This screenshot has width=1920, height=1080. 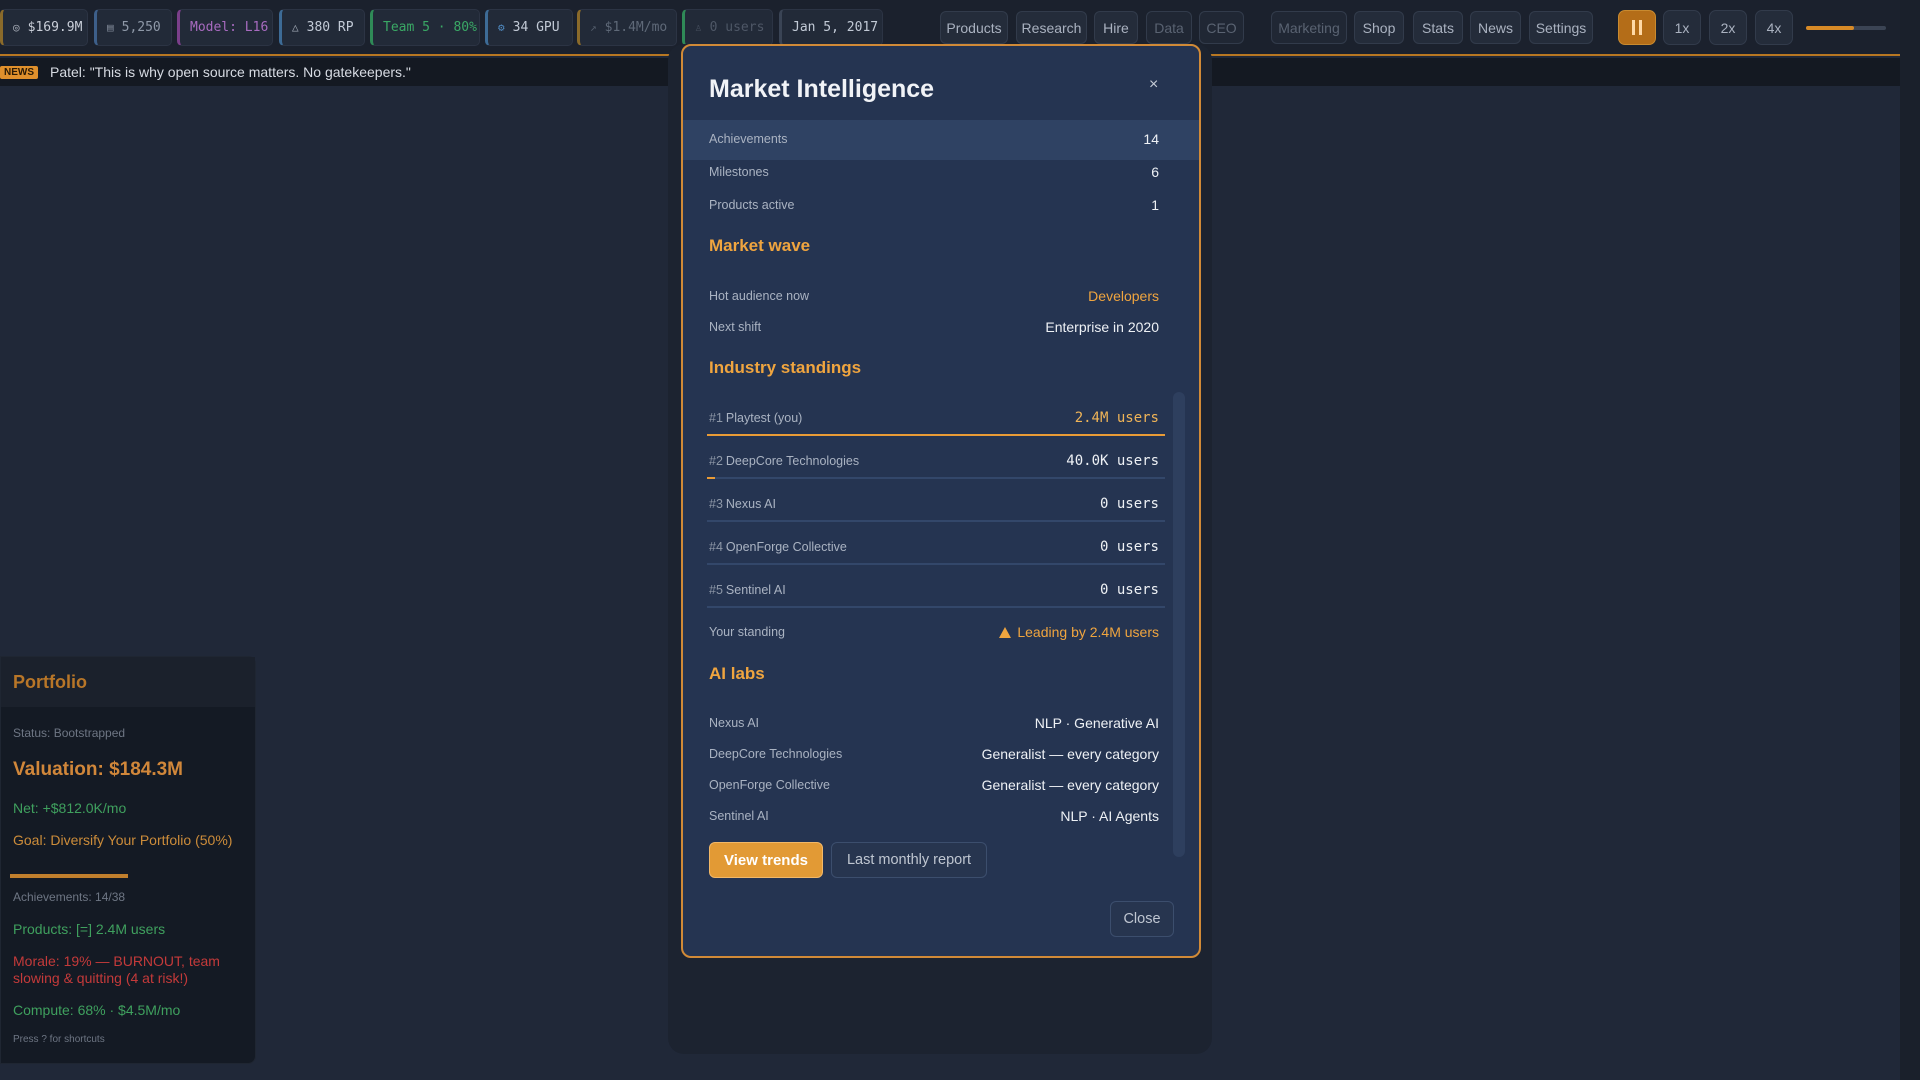 What do you see at coordinates (934, 547) in the screenshot?
I see `standing-row: #4 OpenForge Collective 0 users` at bounding box center [934, 547].